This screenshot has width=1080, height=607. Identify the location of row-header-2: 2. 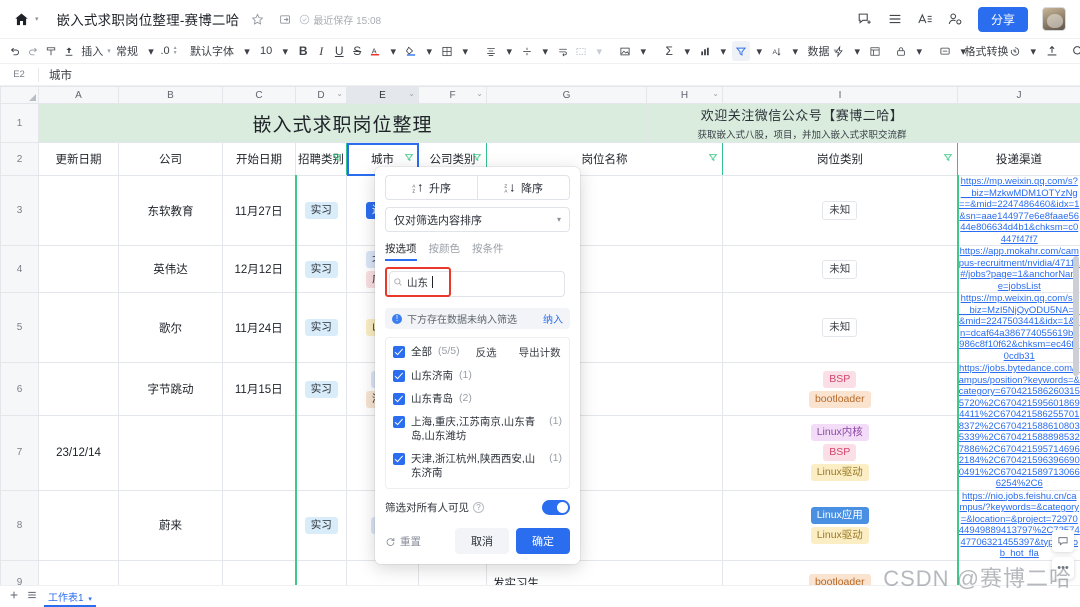
(19, 159).